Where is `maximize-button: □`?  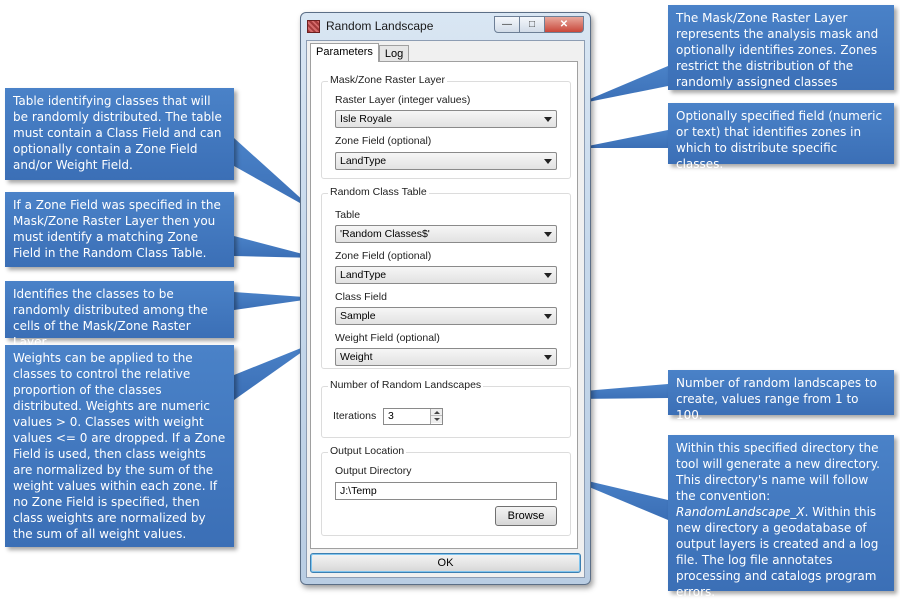
maximize-button: □ is located at coordinates (532, 24).